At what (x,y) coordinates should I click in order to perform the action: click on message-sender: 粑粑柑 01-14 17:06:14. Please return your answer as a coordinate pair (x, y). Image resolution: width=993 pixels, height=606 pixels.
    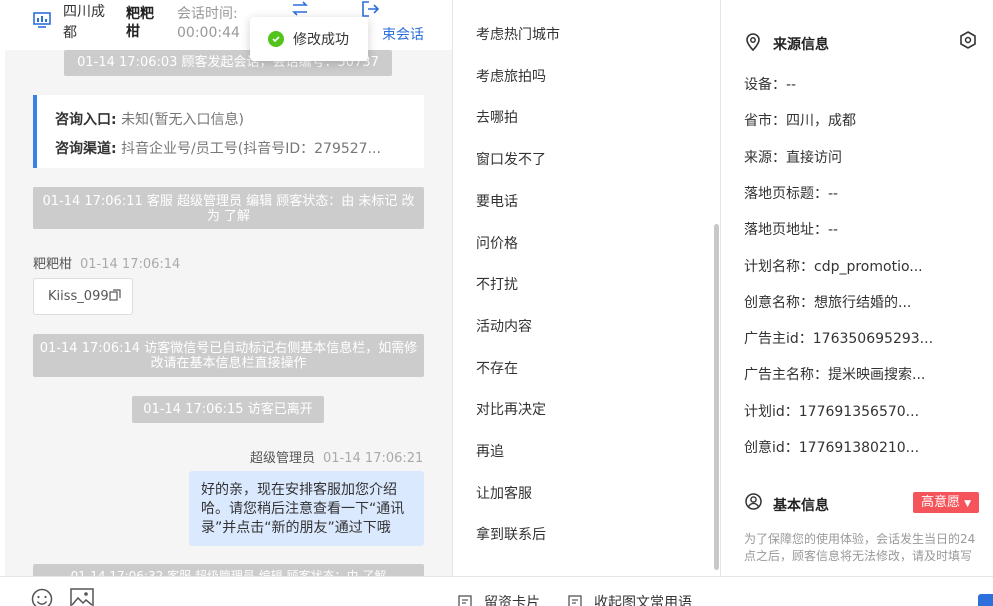
    Looking at the image, I should click on (106, 262).